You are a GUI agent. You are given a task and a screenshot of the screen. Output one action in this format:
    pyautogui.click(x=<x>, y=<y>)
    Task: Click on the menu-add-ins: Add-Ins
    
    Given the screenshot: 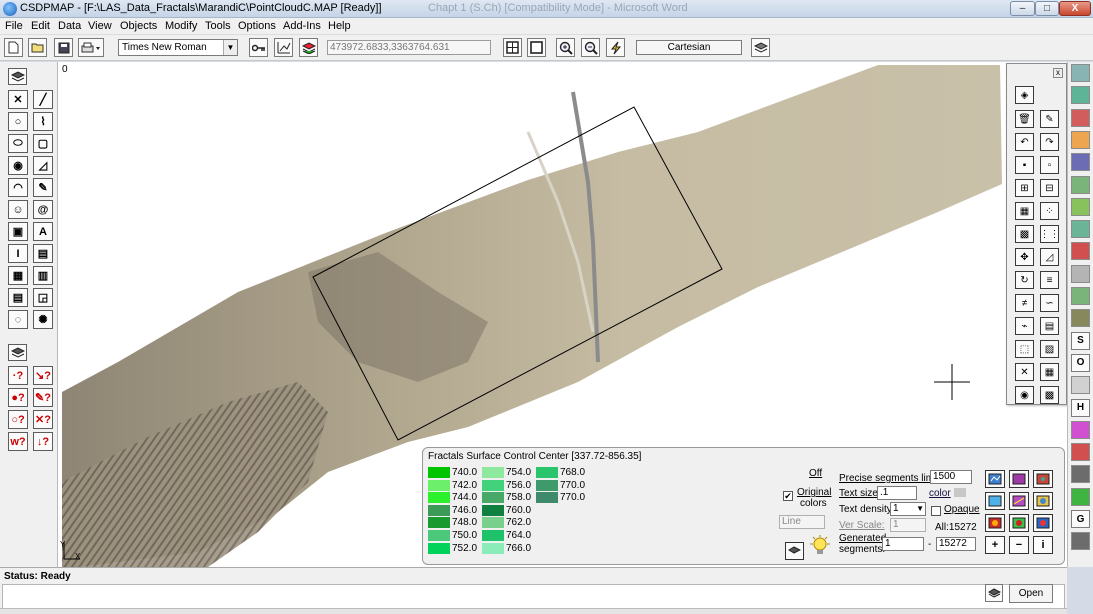 What is the action you would take?
    pyautogui.click(x=302, y=26)
    